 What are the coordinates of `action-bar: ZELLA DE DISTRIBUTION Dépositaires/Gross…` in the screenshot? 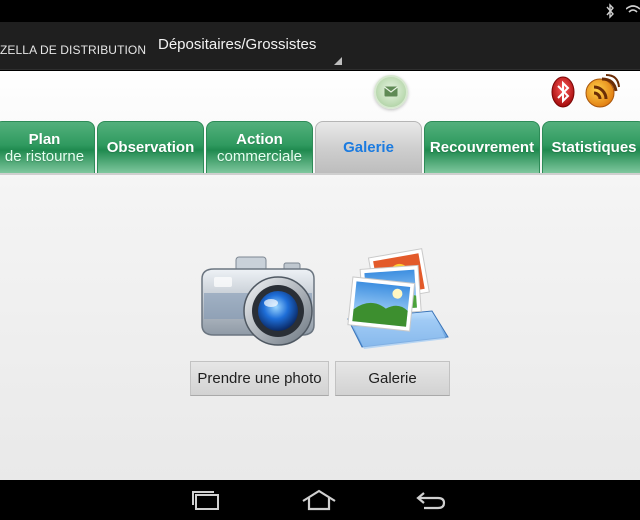 It's located at (320, 46).